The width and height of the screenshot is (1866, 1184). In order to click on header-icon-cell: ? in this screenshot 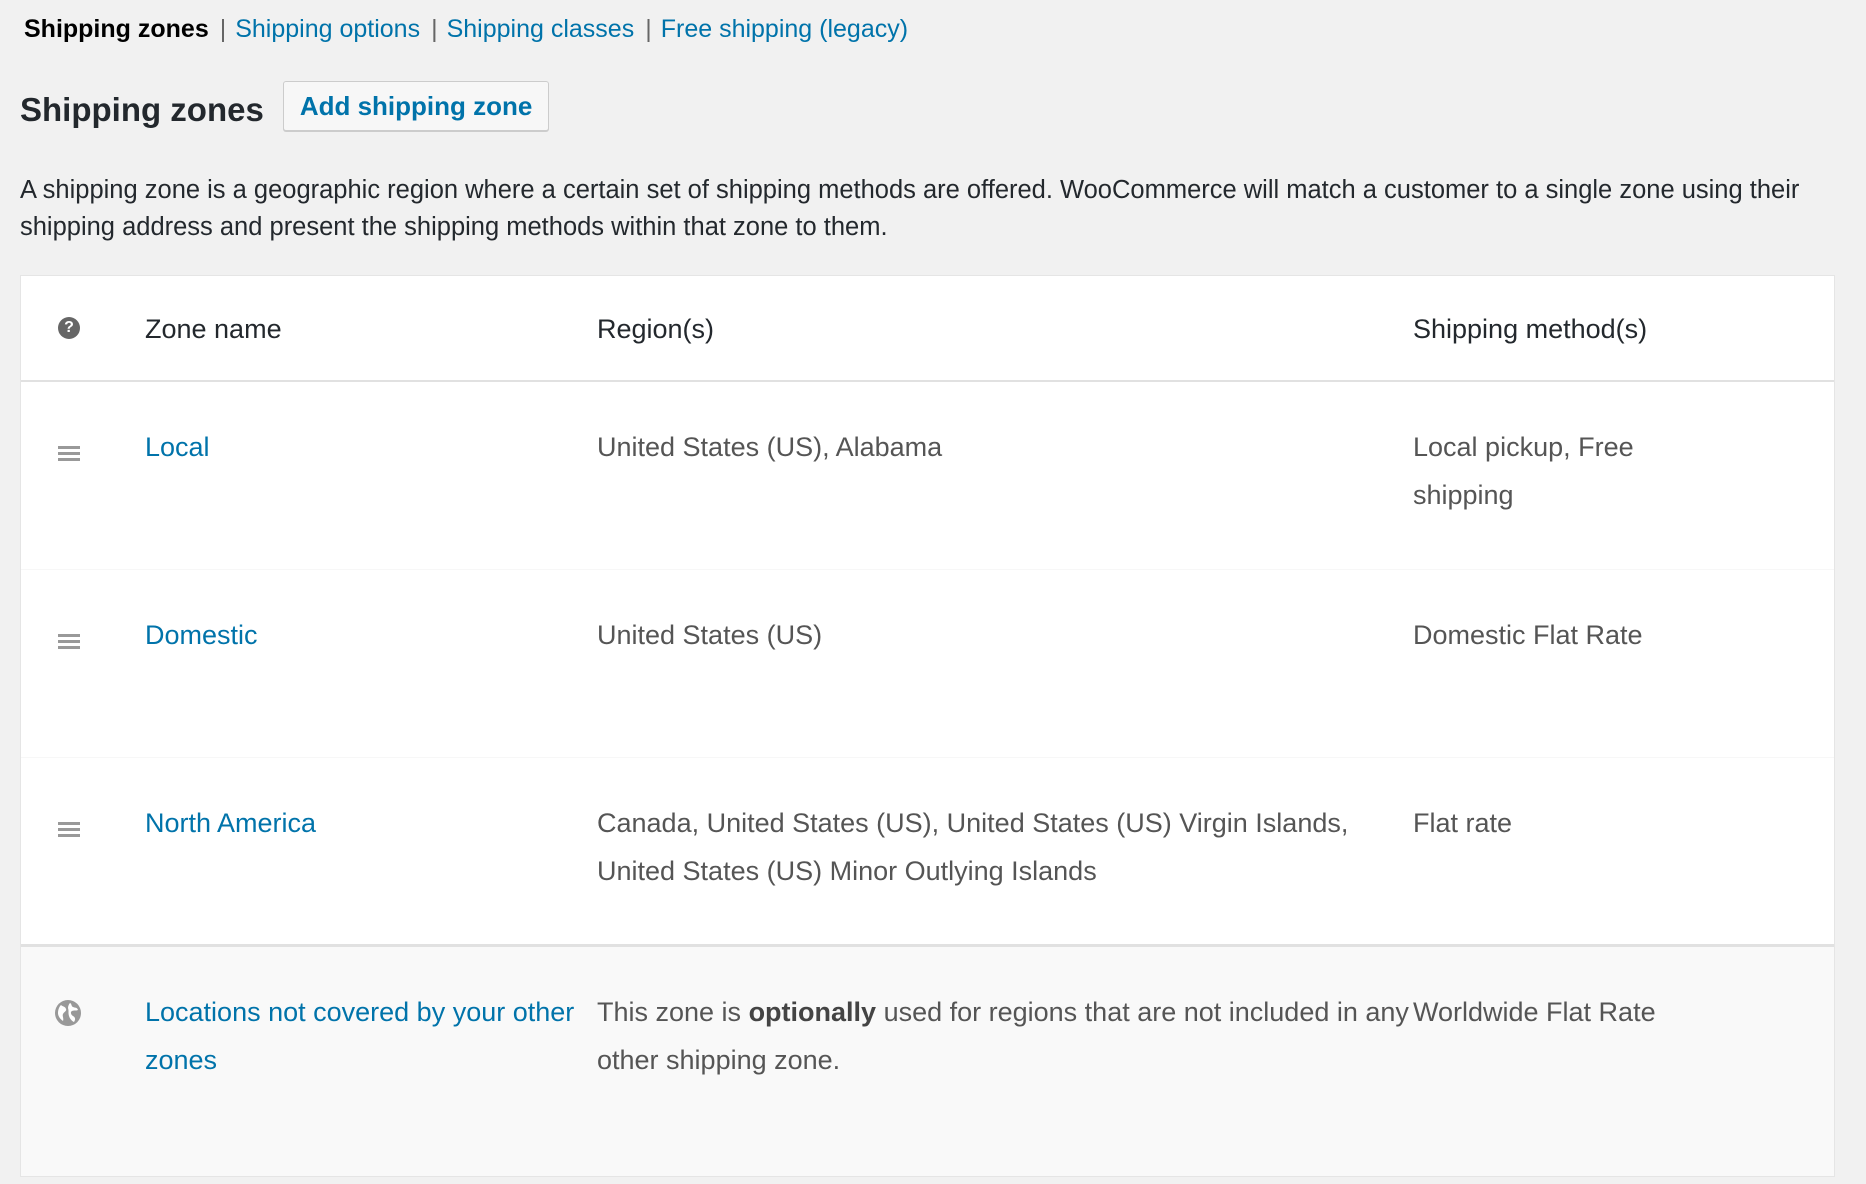, I will do `click(83, 328)`.